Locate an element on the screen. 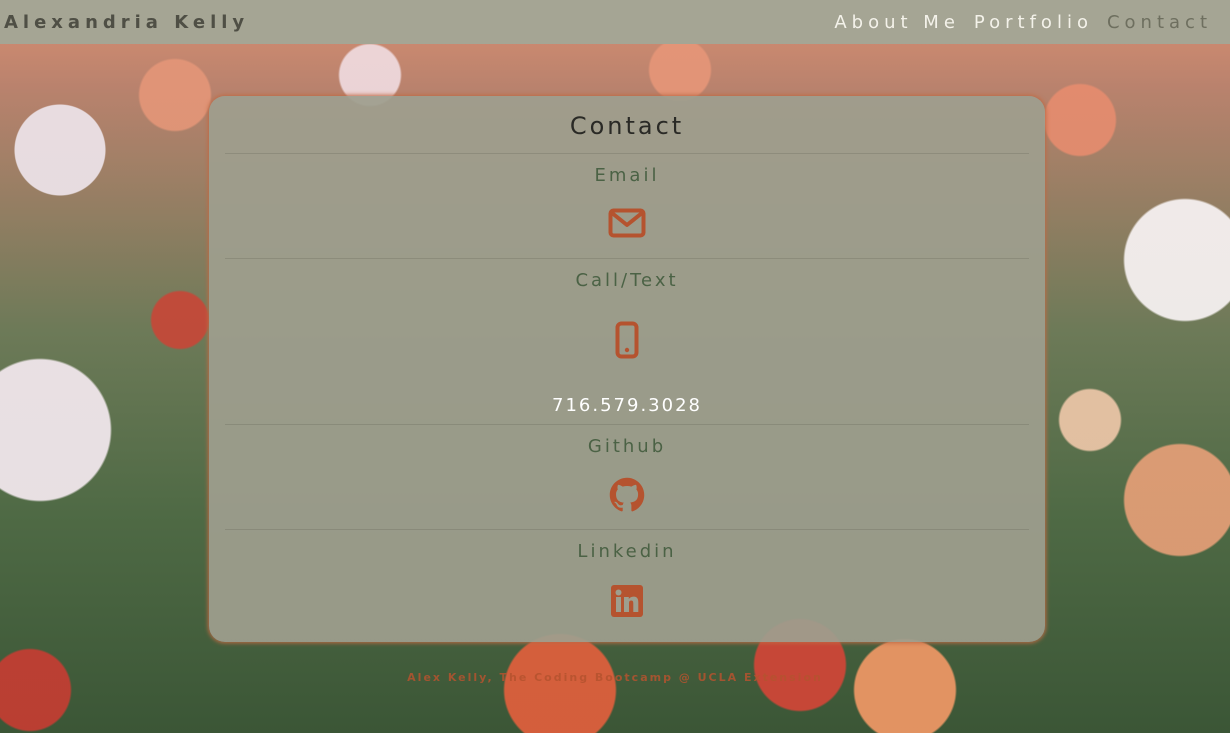  github-icon is located at coordinates (627, 495).